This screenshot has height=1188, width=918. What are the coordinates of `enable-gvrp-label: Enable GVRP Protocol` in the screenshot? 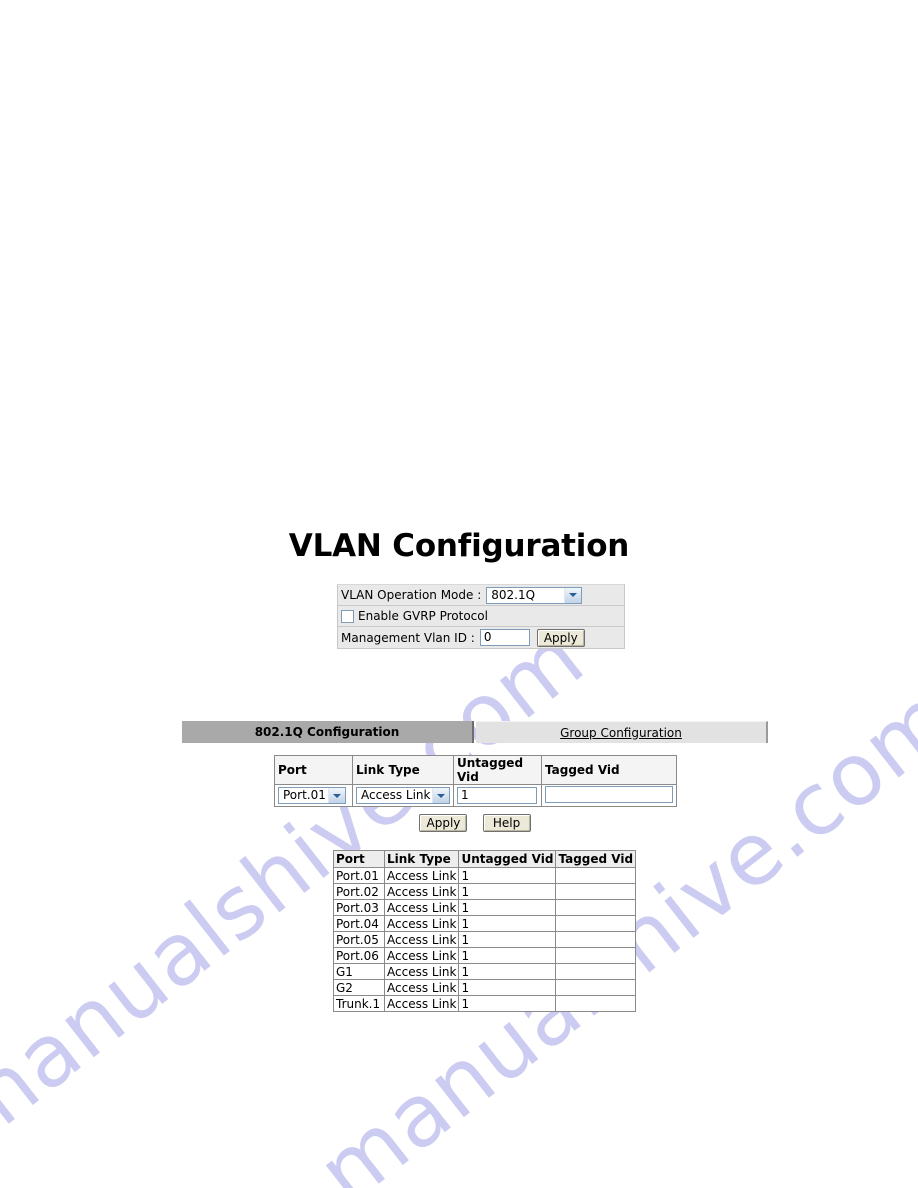 It's located at (423, 616).